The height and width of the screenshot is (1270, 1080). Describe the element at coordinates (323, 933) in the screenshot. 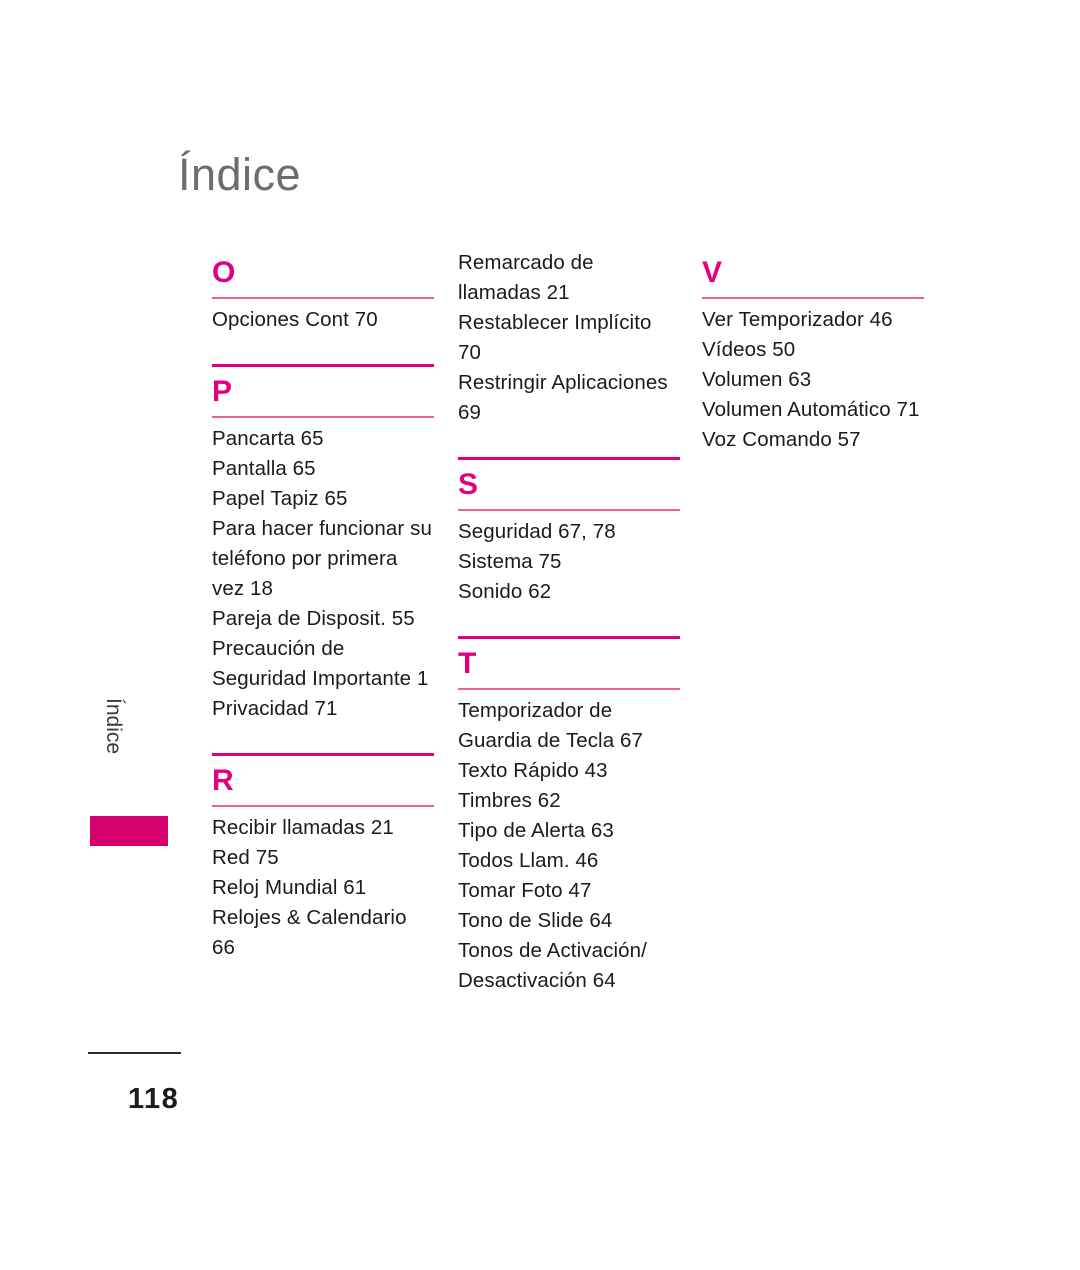

I see `index-entry: Relojes & Calendario 66` at that location.